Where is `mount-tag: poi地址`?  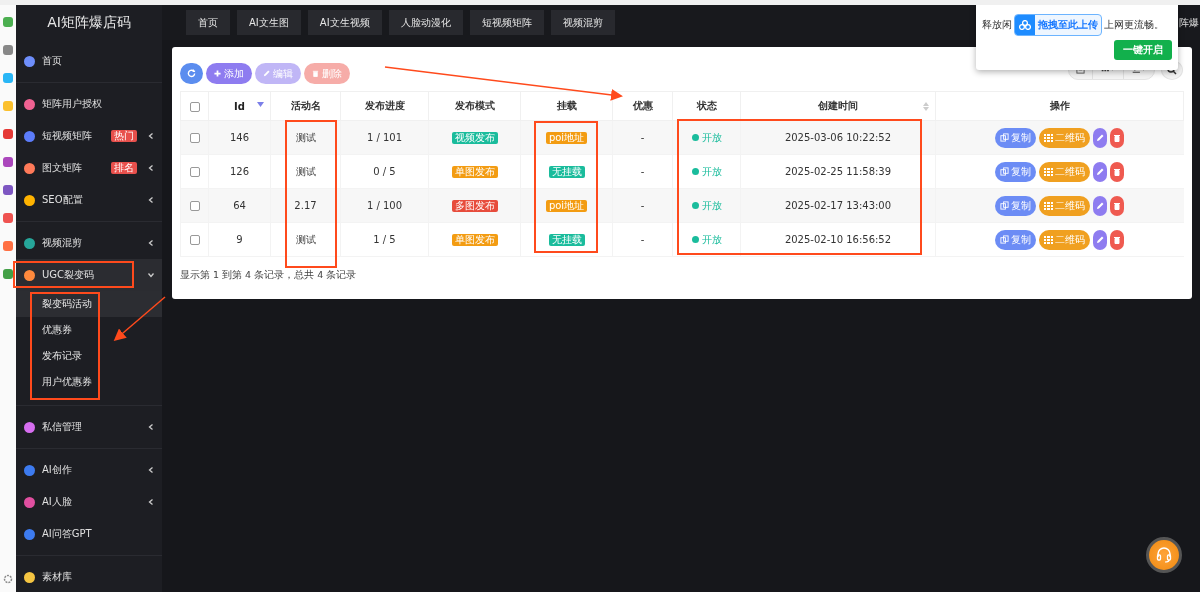
mount-tag: poi地址 is located at coordinates (566, 205).